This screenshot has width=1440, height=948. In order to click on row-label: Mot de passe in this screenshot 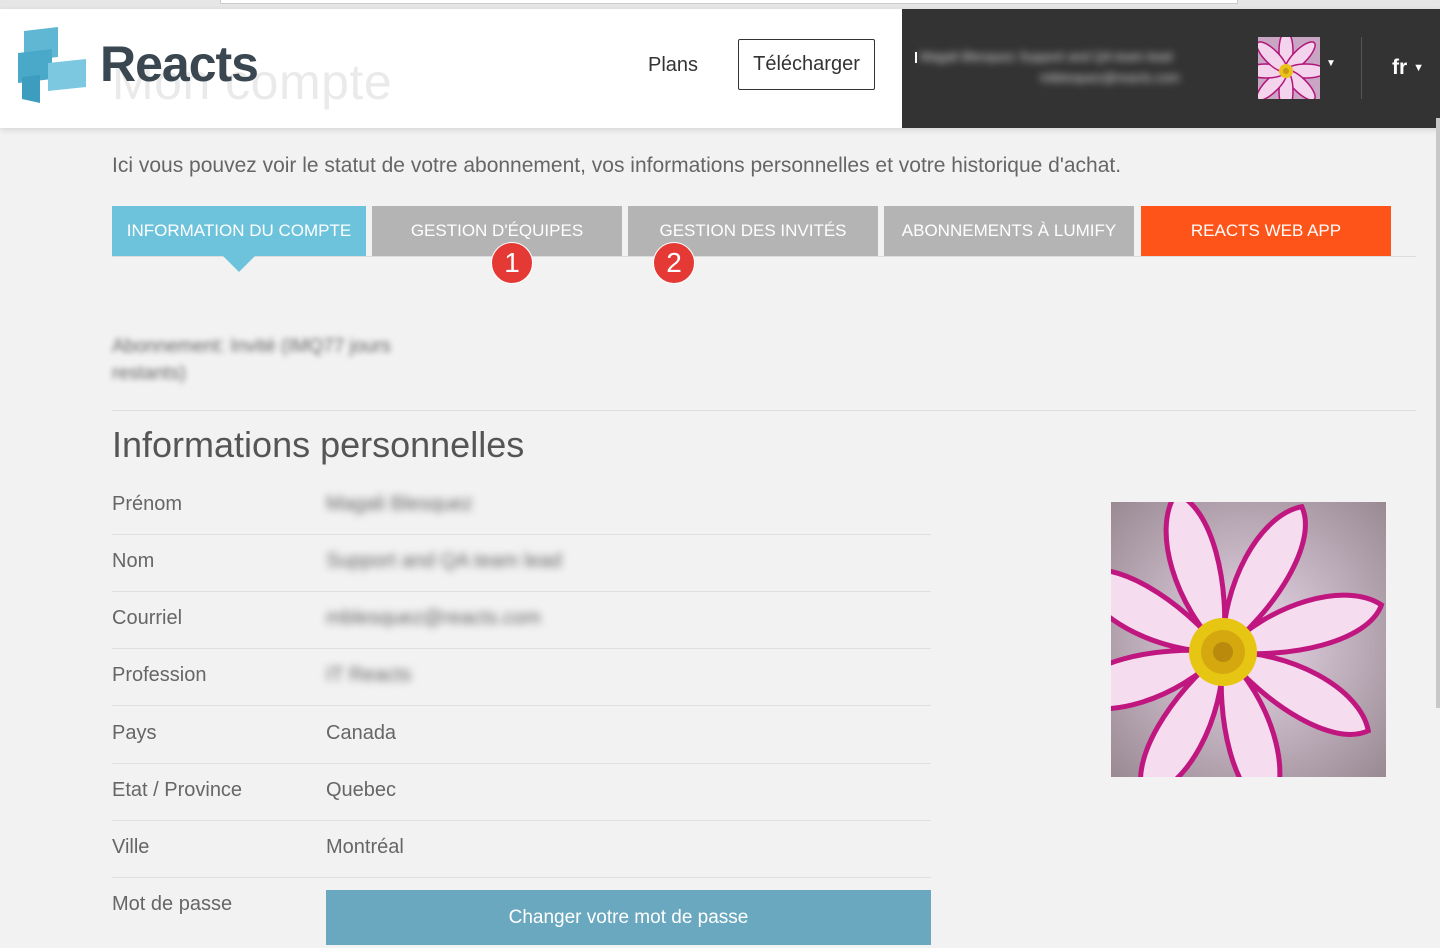, I will do `click(172, 904)`.